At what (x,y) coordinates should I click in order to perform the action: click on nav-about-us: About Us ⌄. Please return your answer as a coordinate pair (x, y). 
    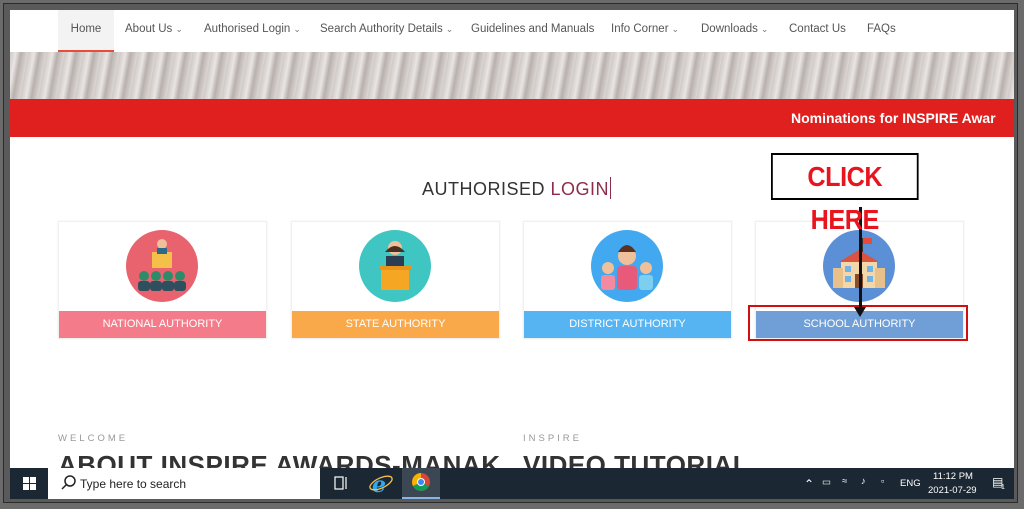
    Looking at the image, I should click on (154, 30).